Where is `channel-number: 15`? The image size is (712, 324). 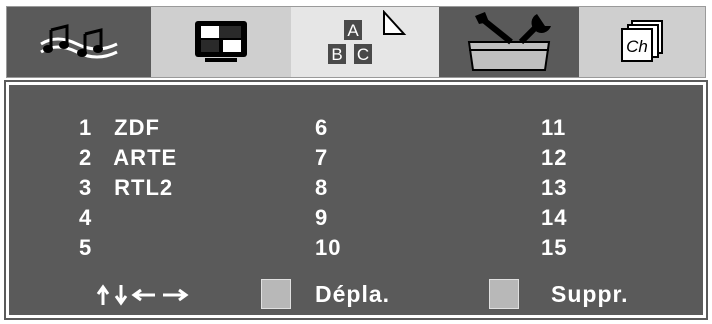 channel-number: 15 is located at coordinates (554, 247).